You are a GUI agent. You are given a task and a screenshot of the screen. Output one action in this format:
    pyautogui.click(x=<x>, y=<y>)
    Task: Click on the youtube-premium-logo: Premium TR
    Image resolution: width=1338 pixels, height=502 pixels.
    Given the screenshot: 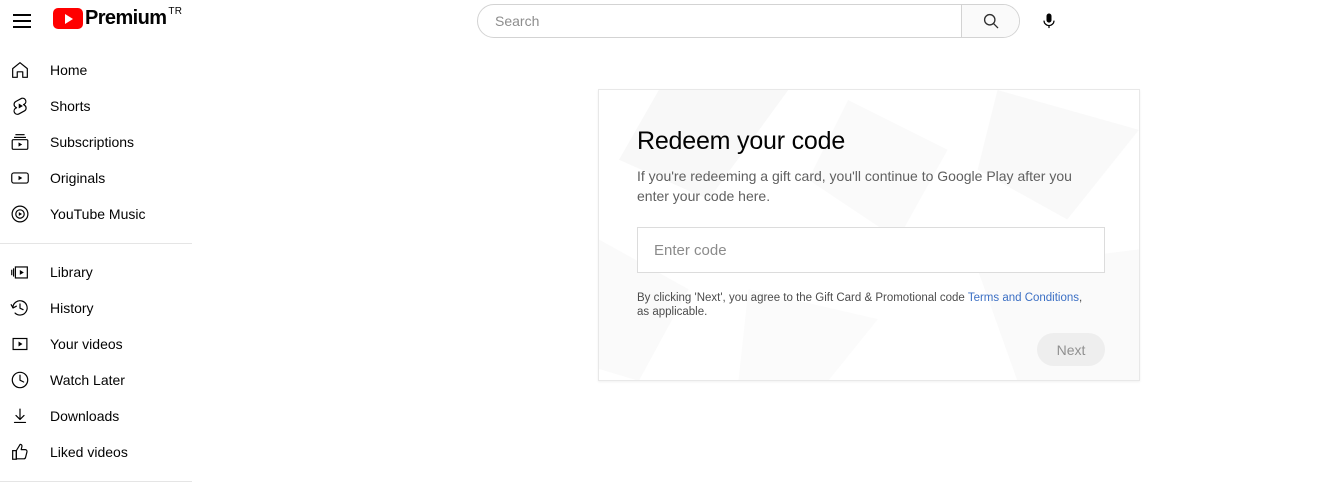 What is the action you would take?
    pyautogui.click(x=117, y=18)
    